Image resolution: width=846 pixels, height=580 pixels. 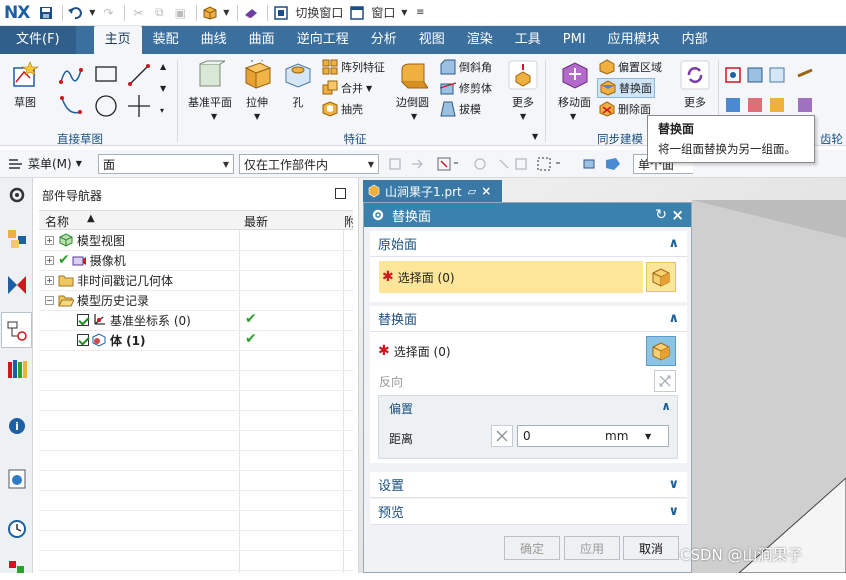 I want to click on section-preview: 预览 ∨, so click(x=528, y=512).